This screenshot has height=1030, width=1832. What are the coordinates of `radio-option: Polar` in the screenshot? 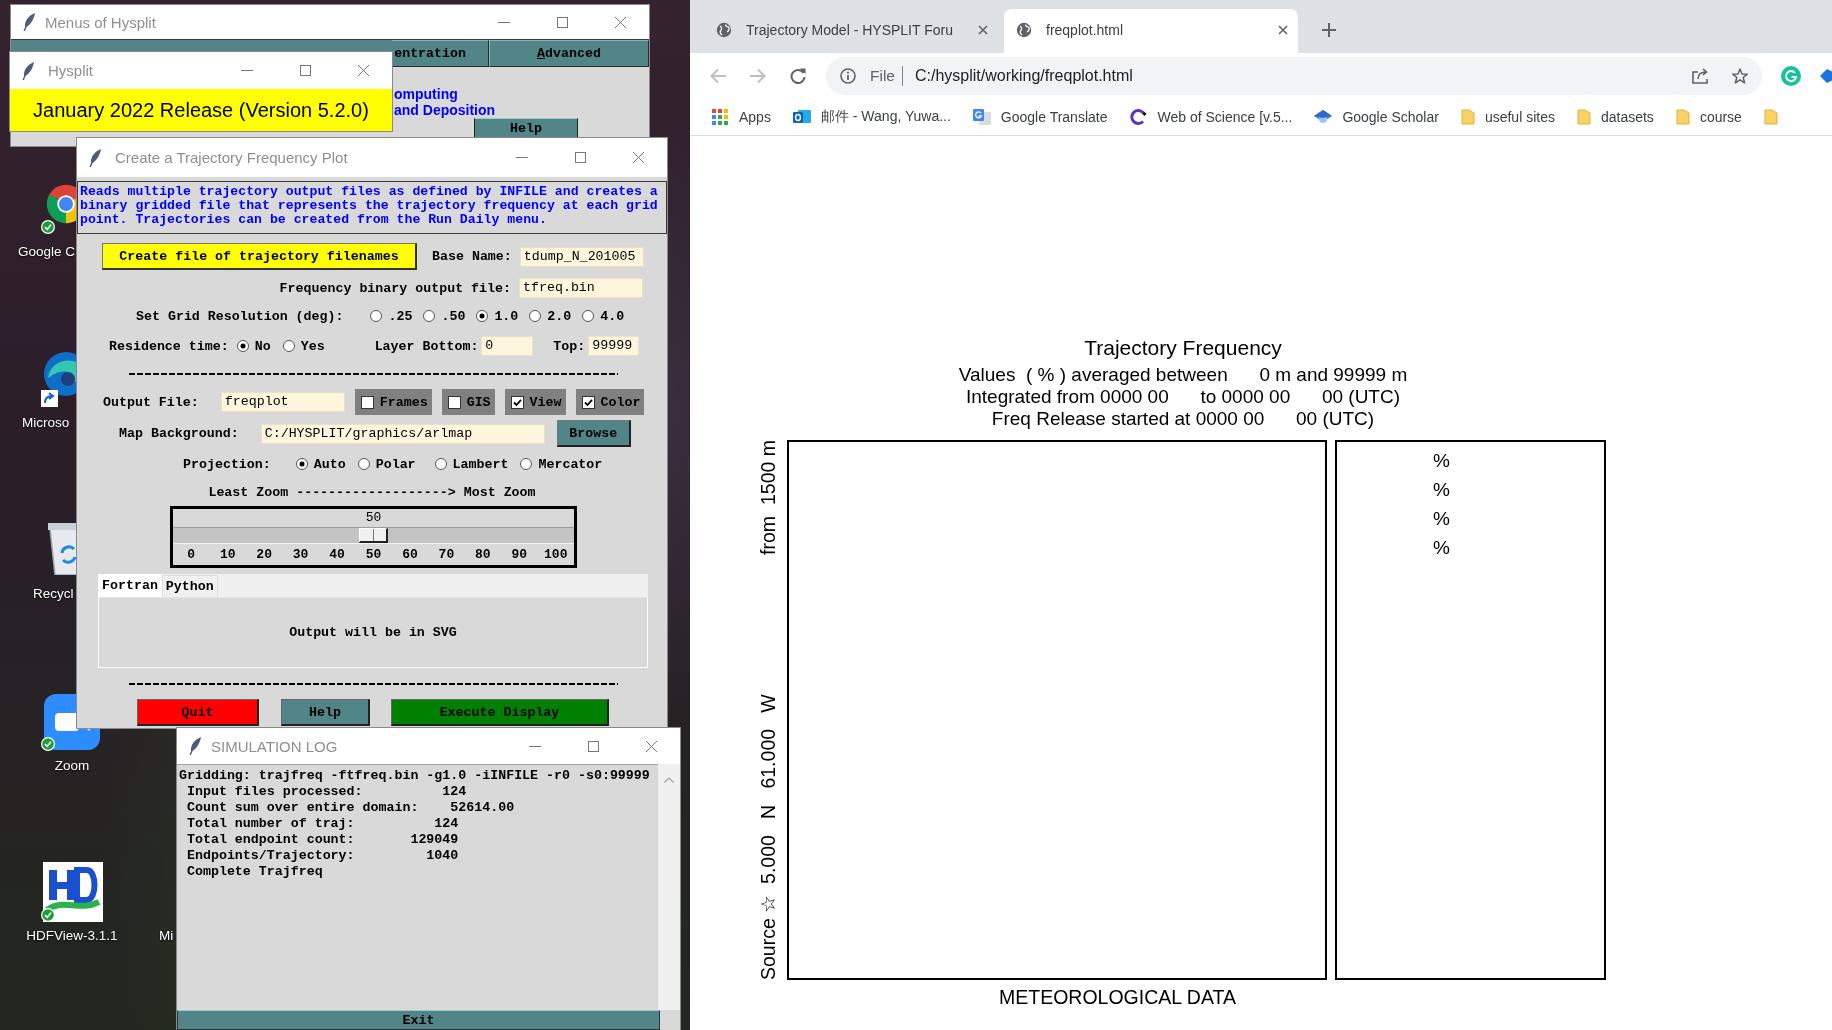 It's located at (386, 464).